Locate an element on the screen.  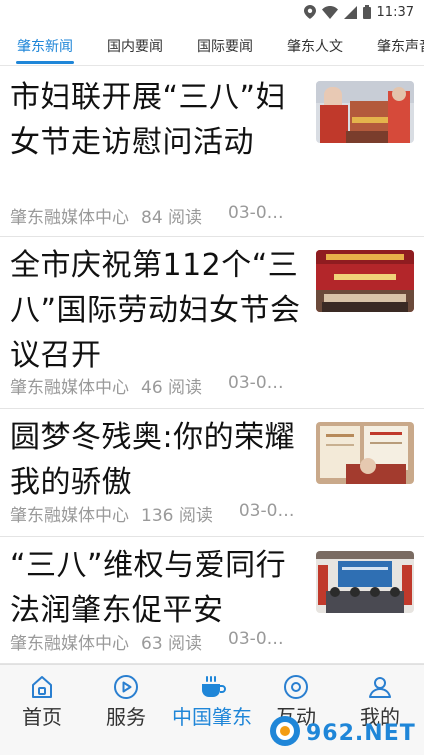
signal-icon is located at coordinates (350, 12).